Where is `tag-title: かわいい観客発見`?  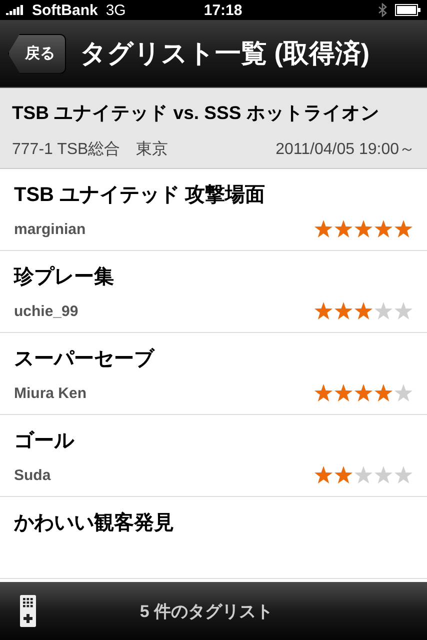 tag-title: かわいい観客発見 is located at coordinates (94, 523).